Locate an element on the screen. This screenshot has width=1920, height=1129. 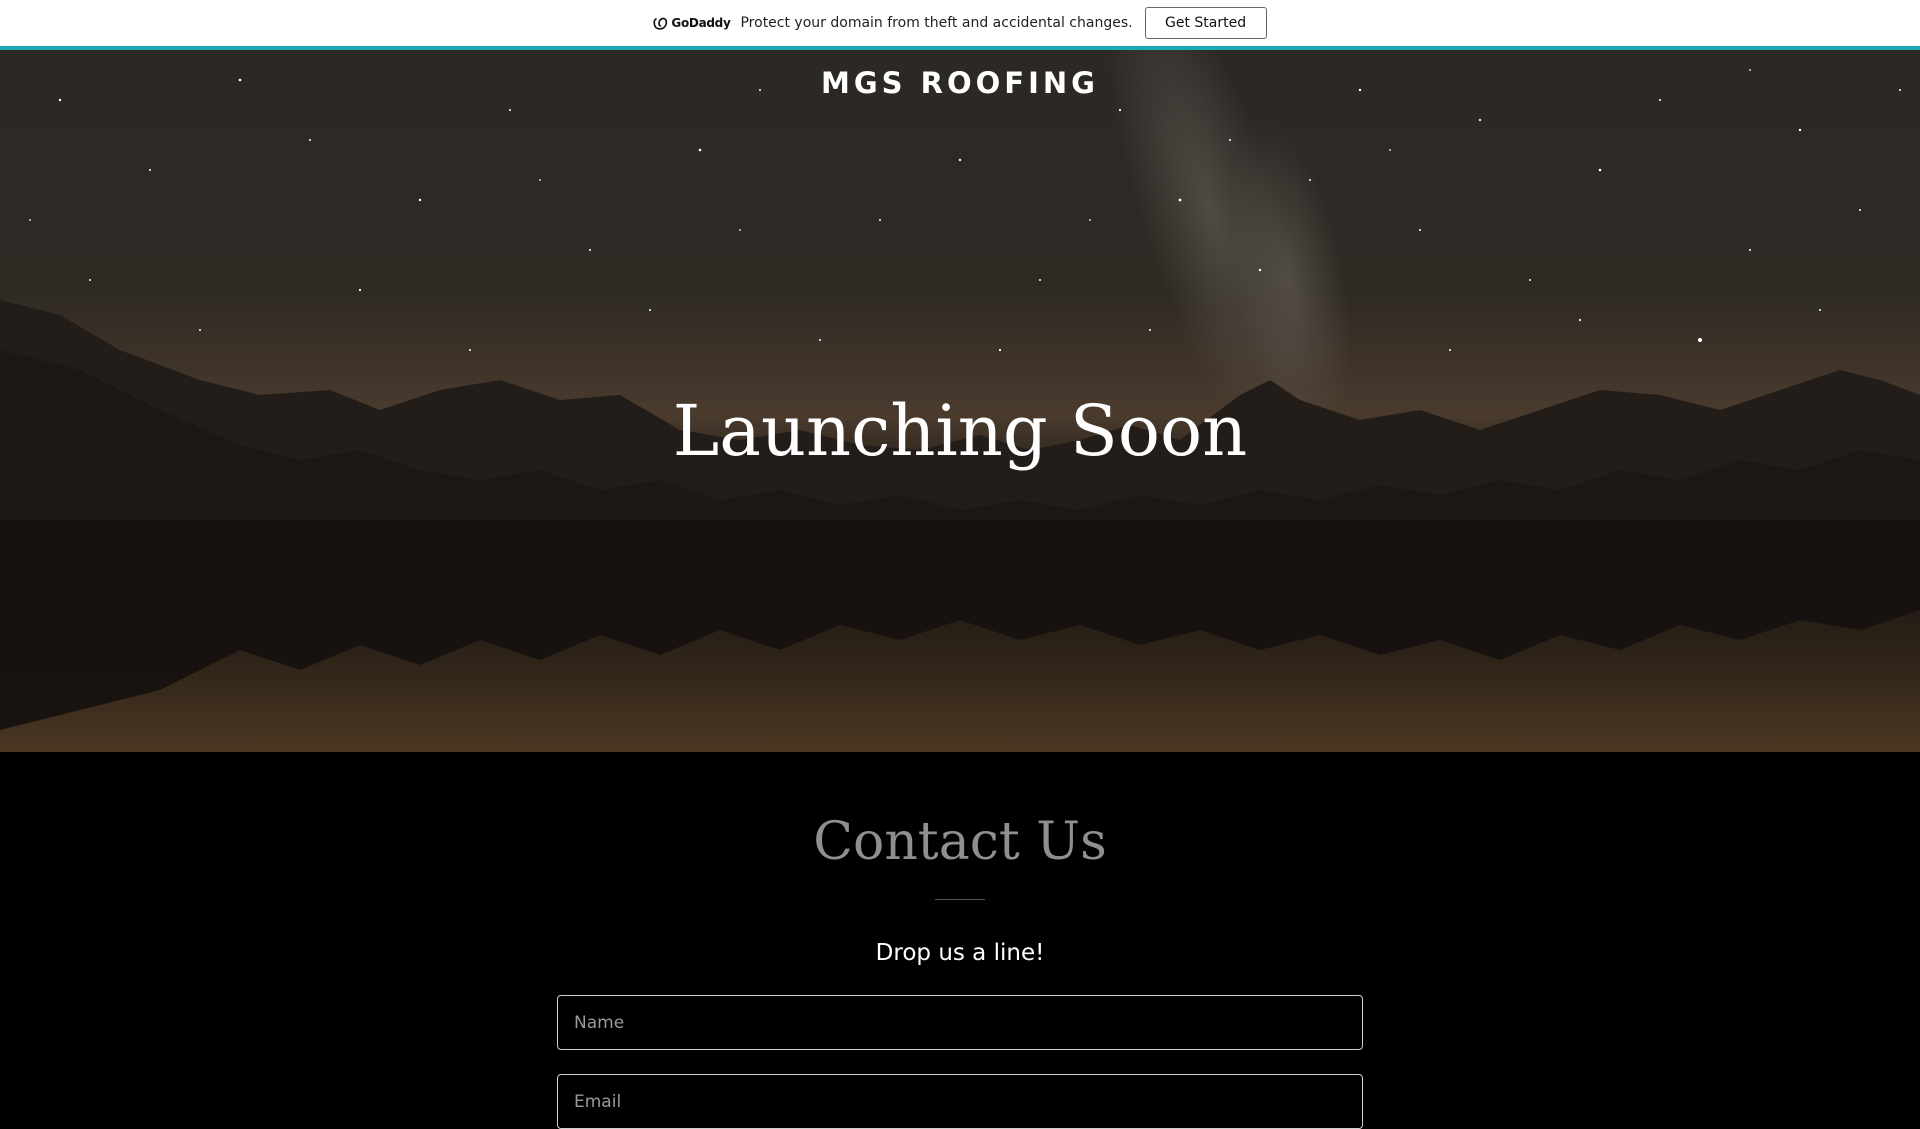
godaddy-logo-text: GoDaddy is located at coordinates (701, 23).